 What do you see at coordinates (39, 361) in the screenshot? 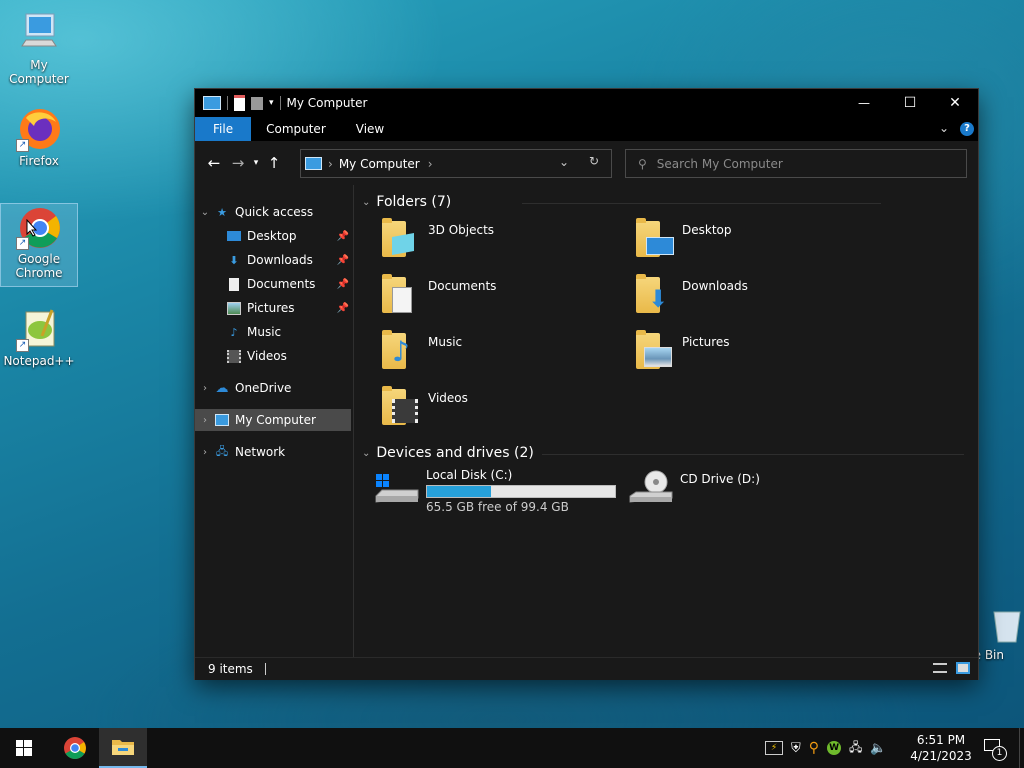
I see `desktop-icon-label: Notepad++` at bounding box center [39, 361].